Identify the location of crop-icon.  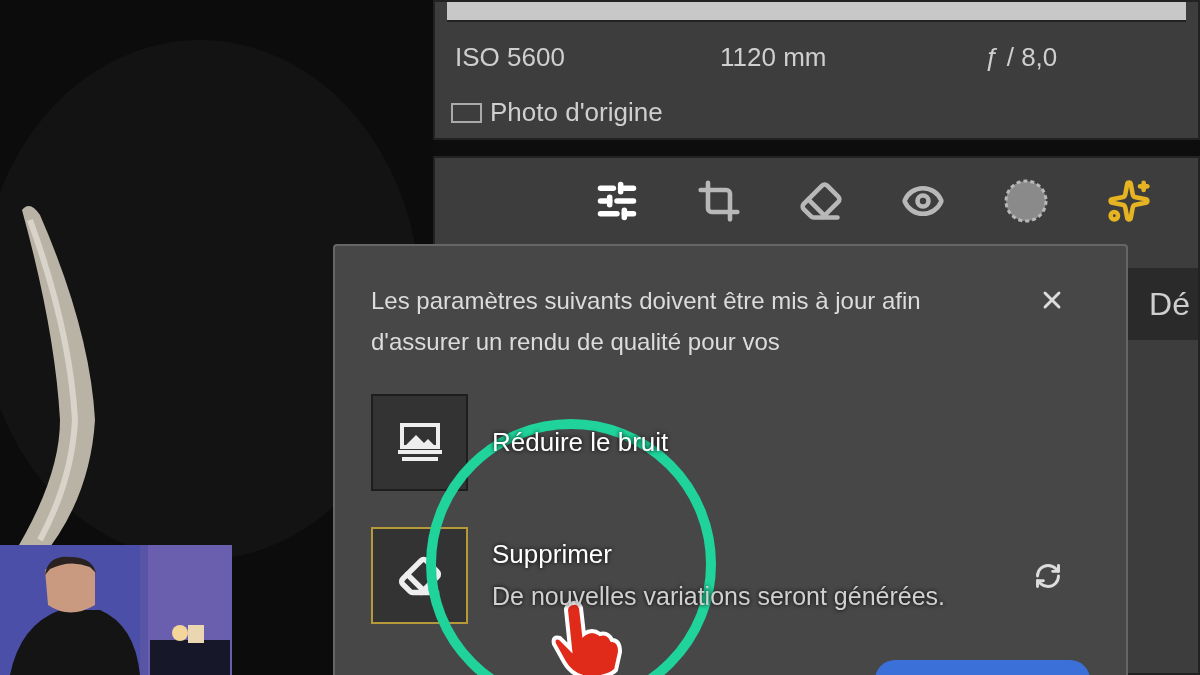
(719, 201).